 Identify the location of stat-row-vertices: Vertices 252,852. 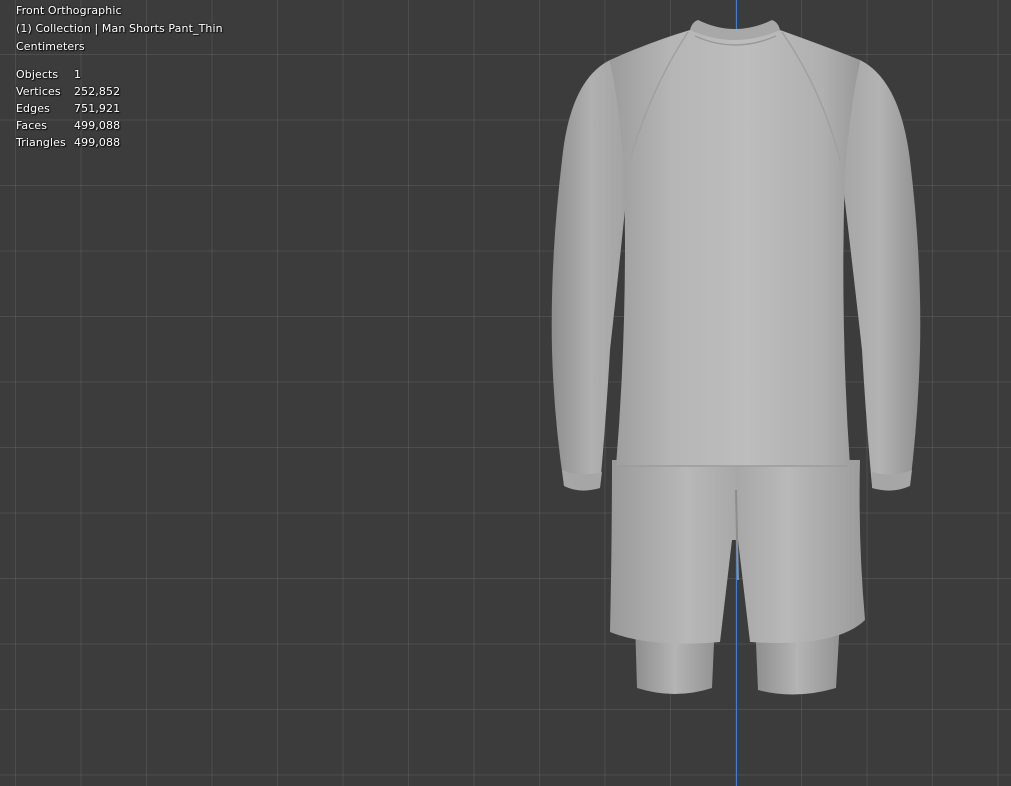
(119, 91).